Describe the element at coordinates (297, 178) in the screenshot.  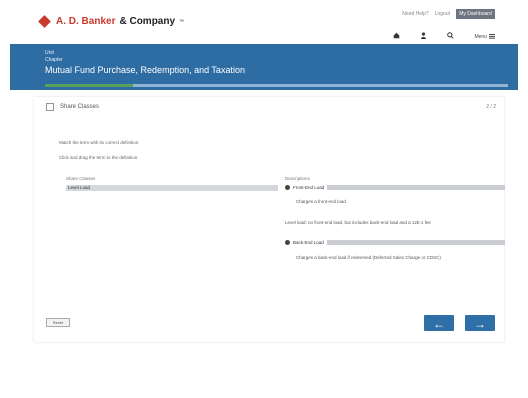
I see `descriptions-heading: Descriptions` at that location.